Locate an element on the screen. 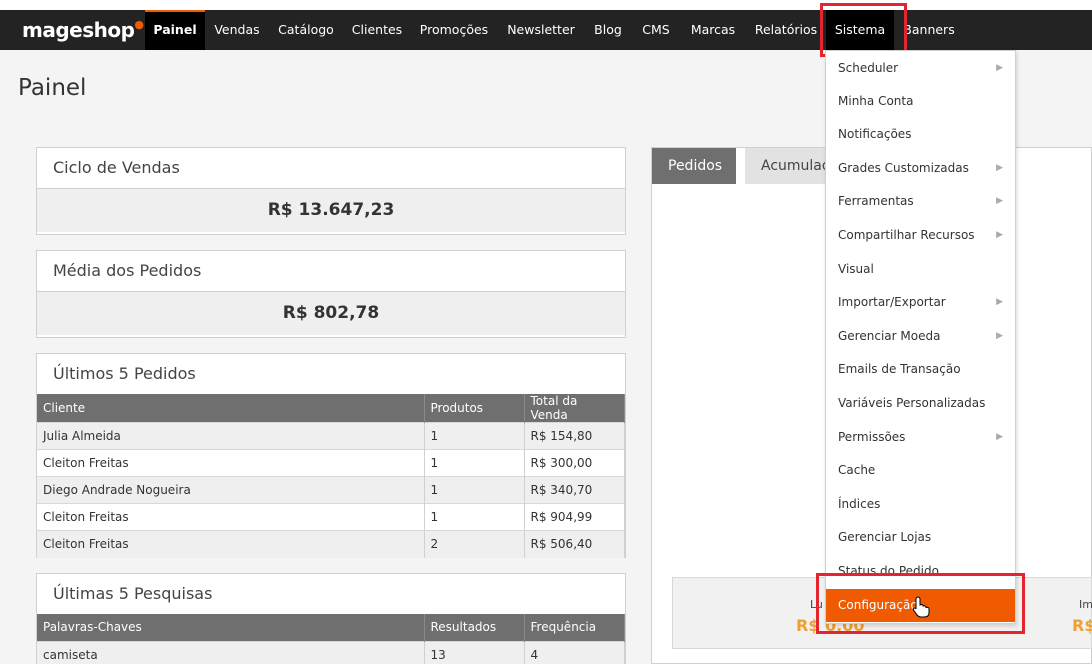 The width and height of the screenshot is (1092, 664). menu-item-importar-exportar: Importar/Exportar ▶ is located at coordinates (920, 302).